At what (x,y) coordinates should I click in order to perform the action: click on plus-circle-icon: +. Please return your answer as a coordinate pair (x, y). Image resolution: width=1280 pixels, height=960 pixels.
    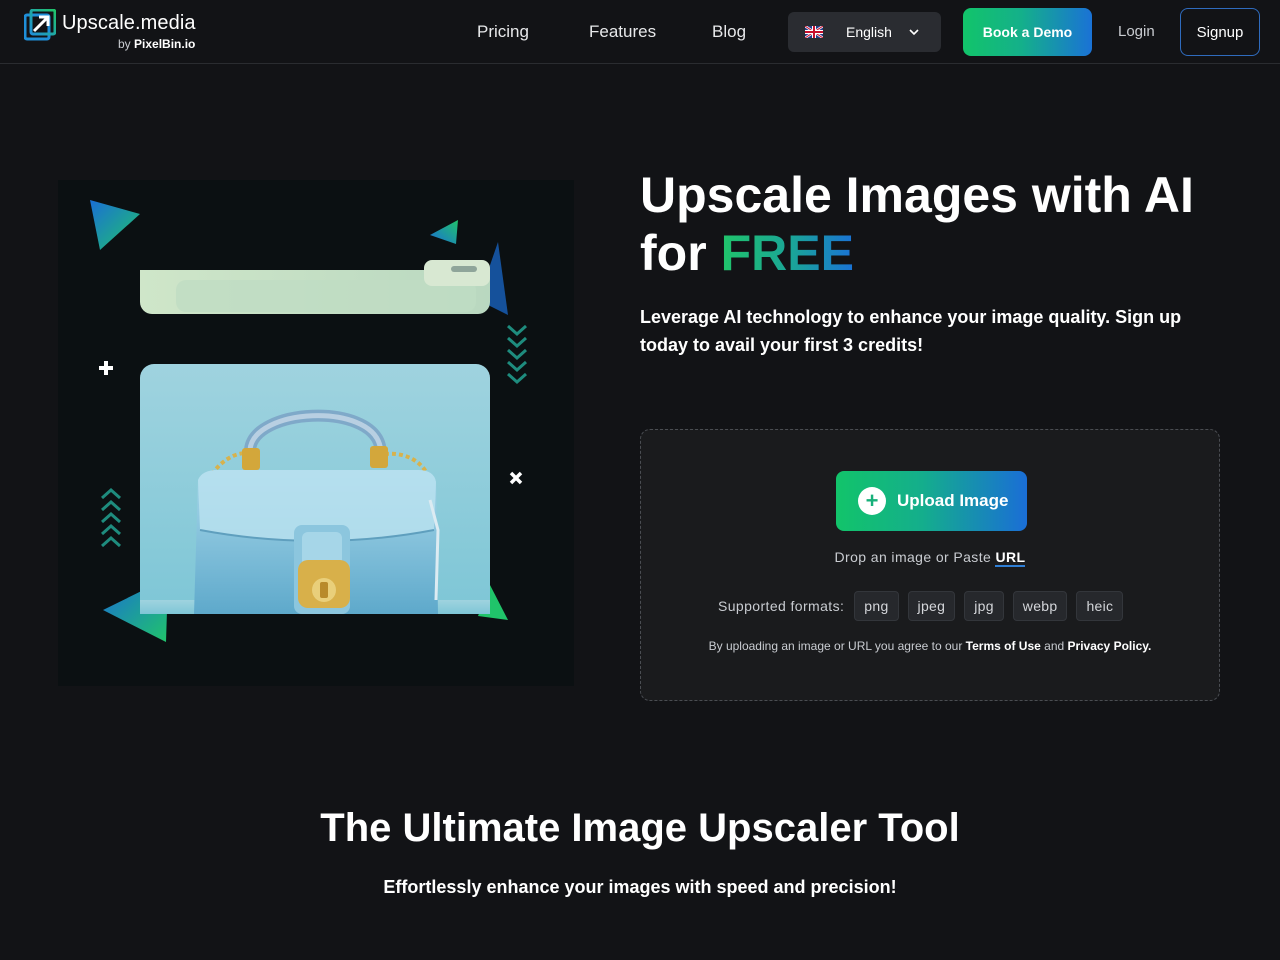
    Looking at the image, I should click on (872, 501).